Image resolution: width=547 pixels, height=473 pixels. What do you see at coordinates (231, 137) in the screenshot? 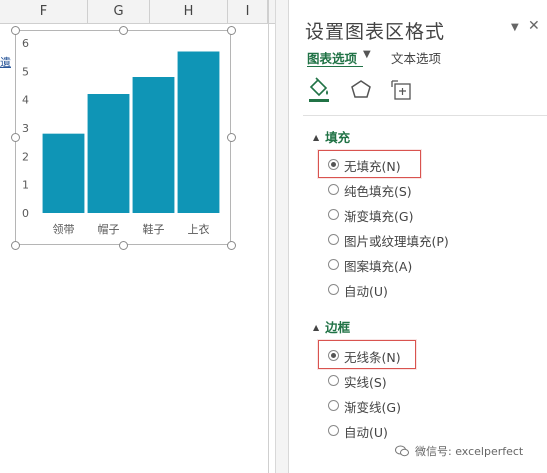
I see `resize-handle-right` at bounding box center [231, 137].